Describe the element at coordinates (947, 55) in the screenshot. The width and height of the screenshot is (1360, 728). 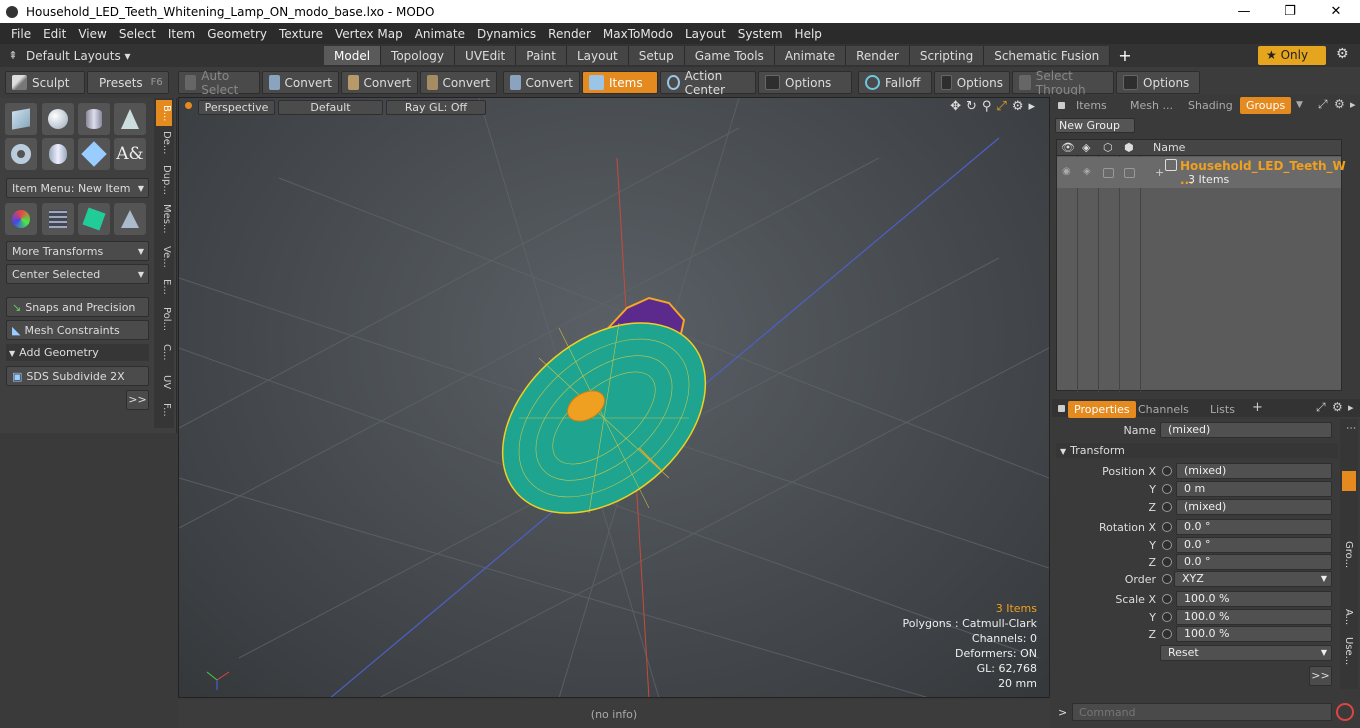
I see `tab-scripting: Scripting` at that location.